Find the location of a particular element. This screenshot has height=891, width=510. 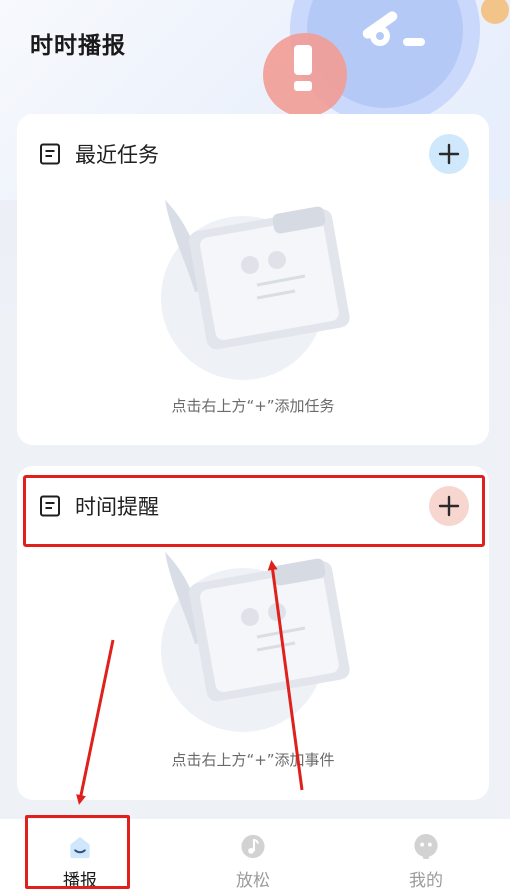

bottom-tab-bar: 播报 放松 我的 is located at coordinates (255, 855).